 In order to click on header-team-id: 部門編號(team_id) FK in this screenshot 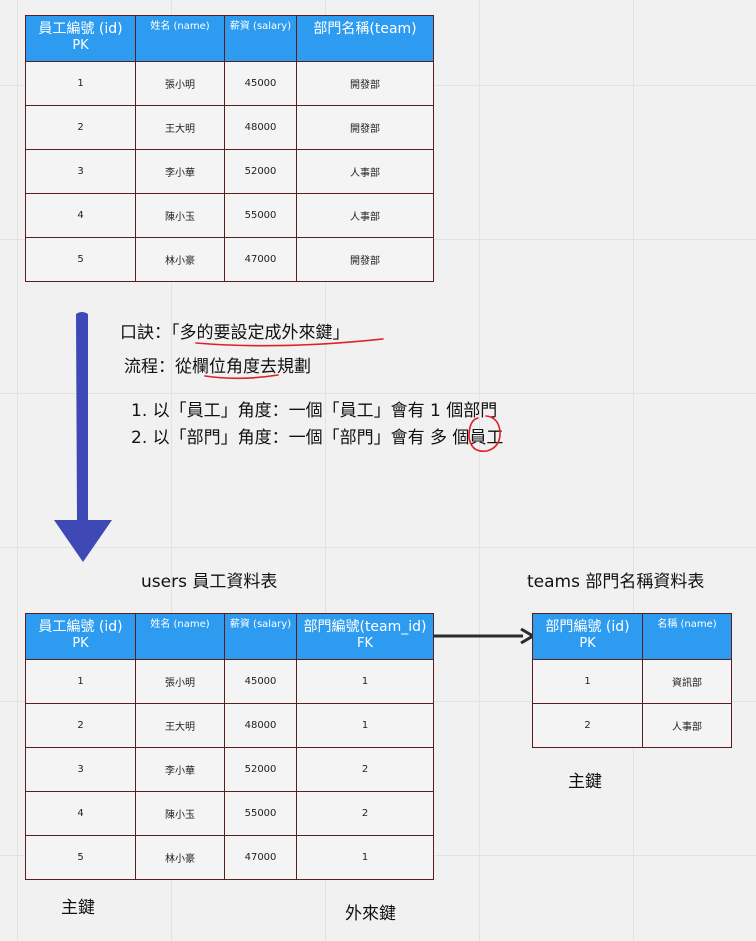, I will do `click(365, 636)`.